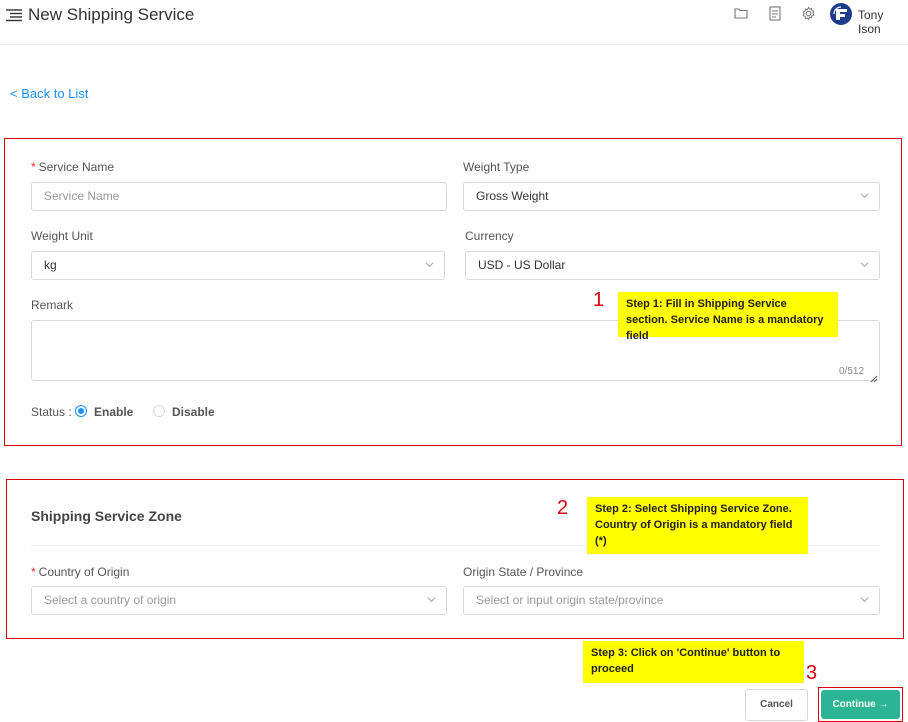 The height and width of the screenshot is (722, 908). Describe the element at coordinates (742, 14) in the screenshot. I see `folder-icon` at that location.